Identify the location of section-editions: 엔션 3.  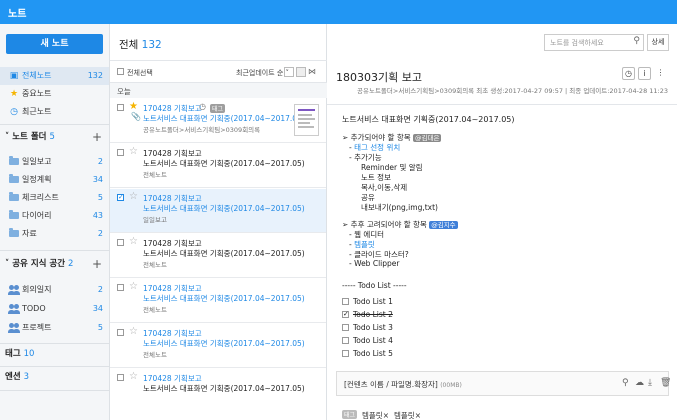
(54, 377).